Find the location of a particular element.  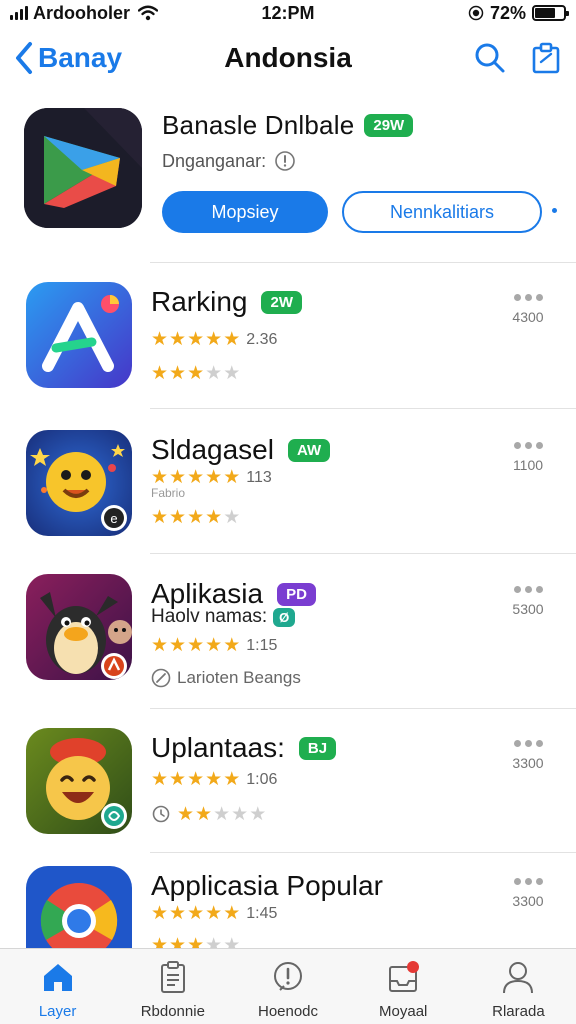

svg-text: e is located at coordinates (113, 518).